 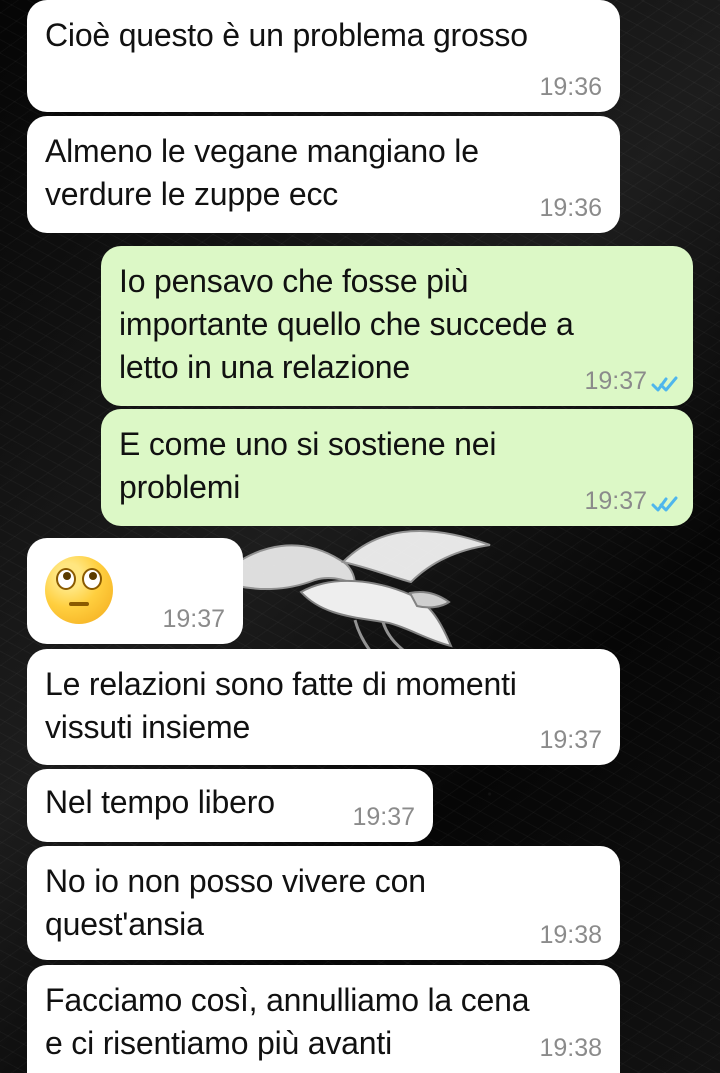 I want to click on incoming-emoji-message: 19:37, so click(x=135, y=591).